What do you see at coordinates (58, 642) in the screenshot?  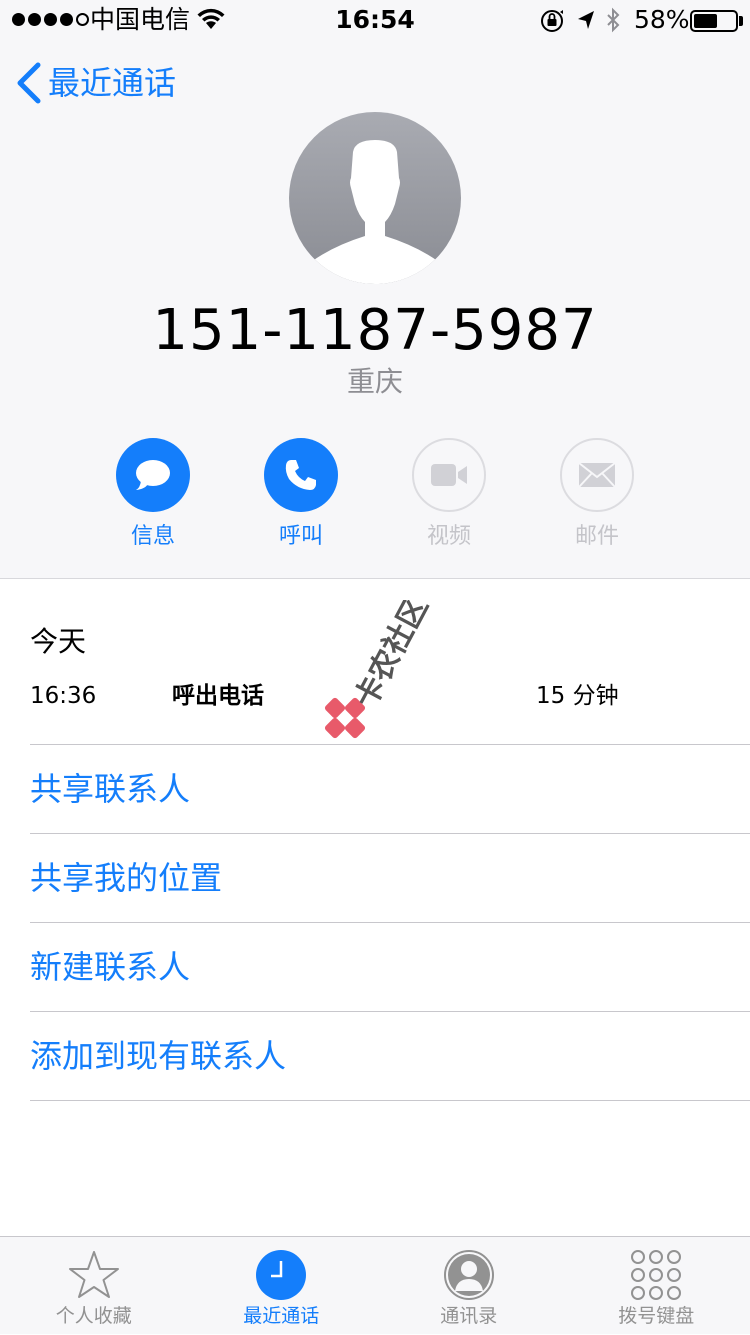 I see `recent-calls-date: 今天` at bounding box center [58, 642].